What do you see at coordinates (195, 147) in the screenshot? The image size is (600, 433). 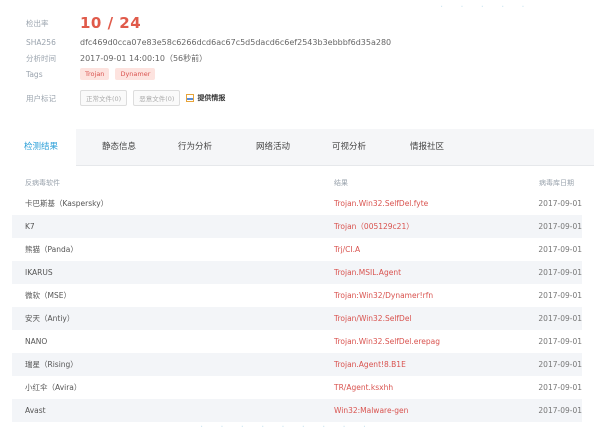 I see `tab-behavior-analysis: 行为分析` at bounding box center [195, 147].